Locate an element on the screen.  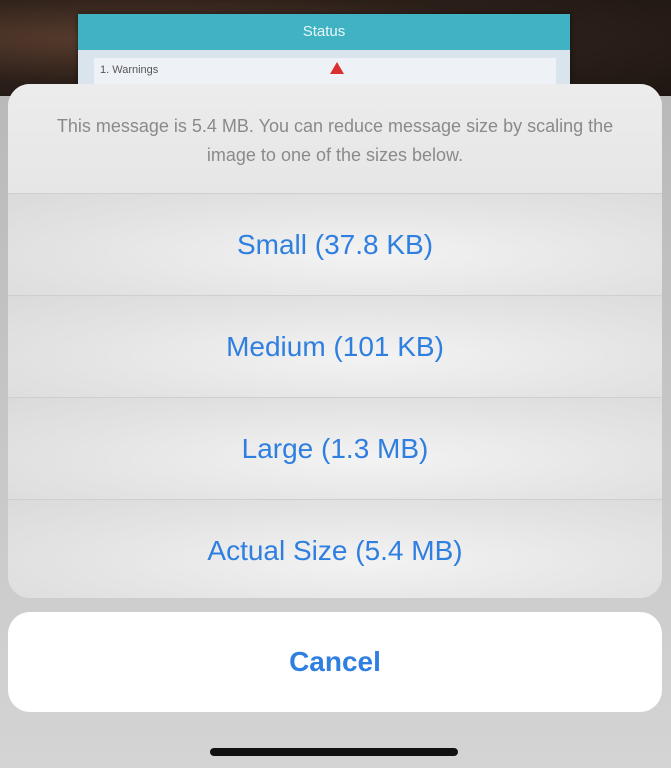
option-medium-button: Medium (101 KB) is located at coordinates (335, 347).